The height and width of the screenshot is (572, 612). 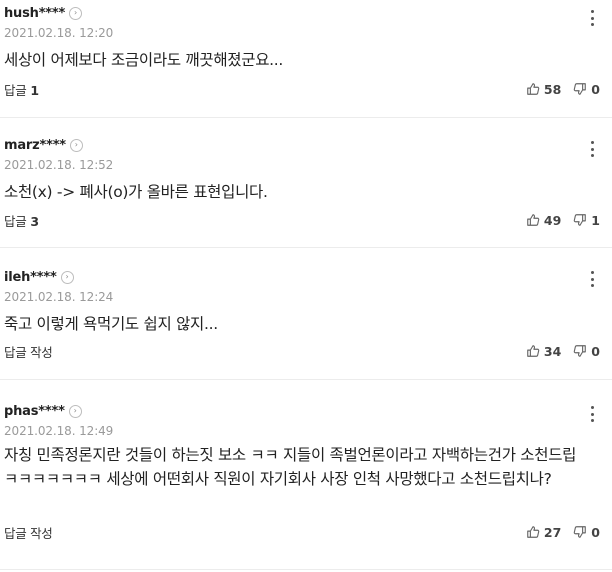 I want to click on like-button: 27, so click(x=543, y=532).